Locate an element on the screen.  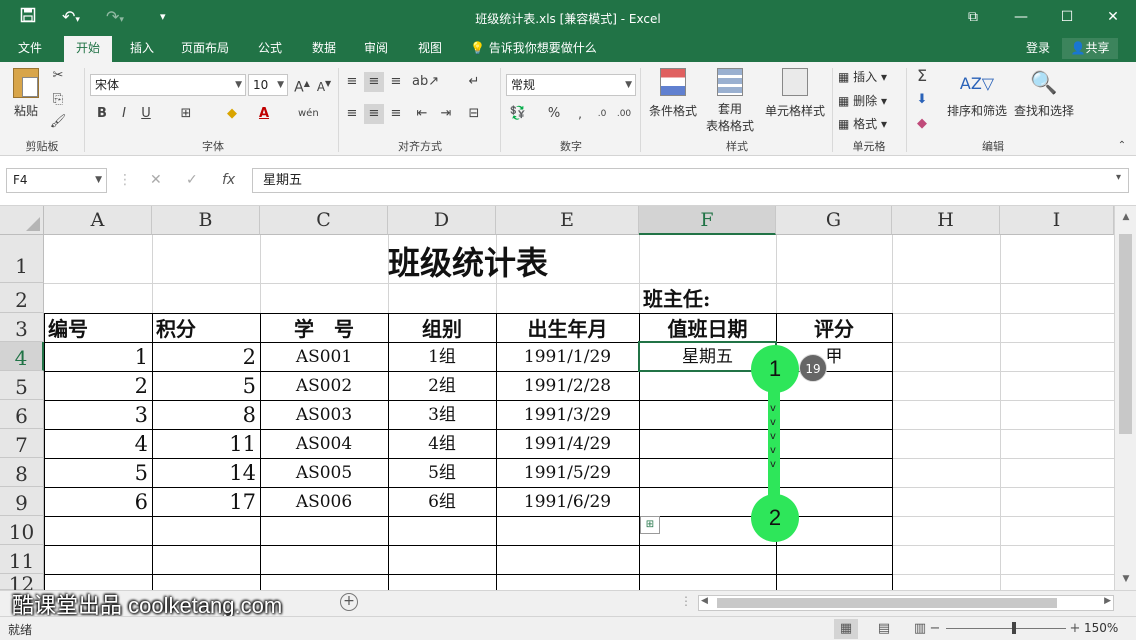
tab-data: 数据 is located at coordinates (324, 49).